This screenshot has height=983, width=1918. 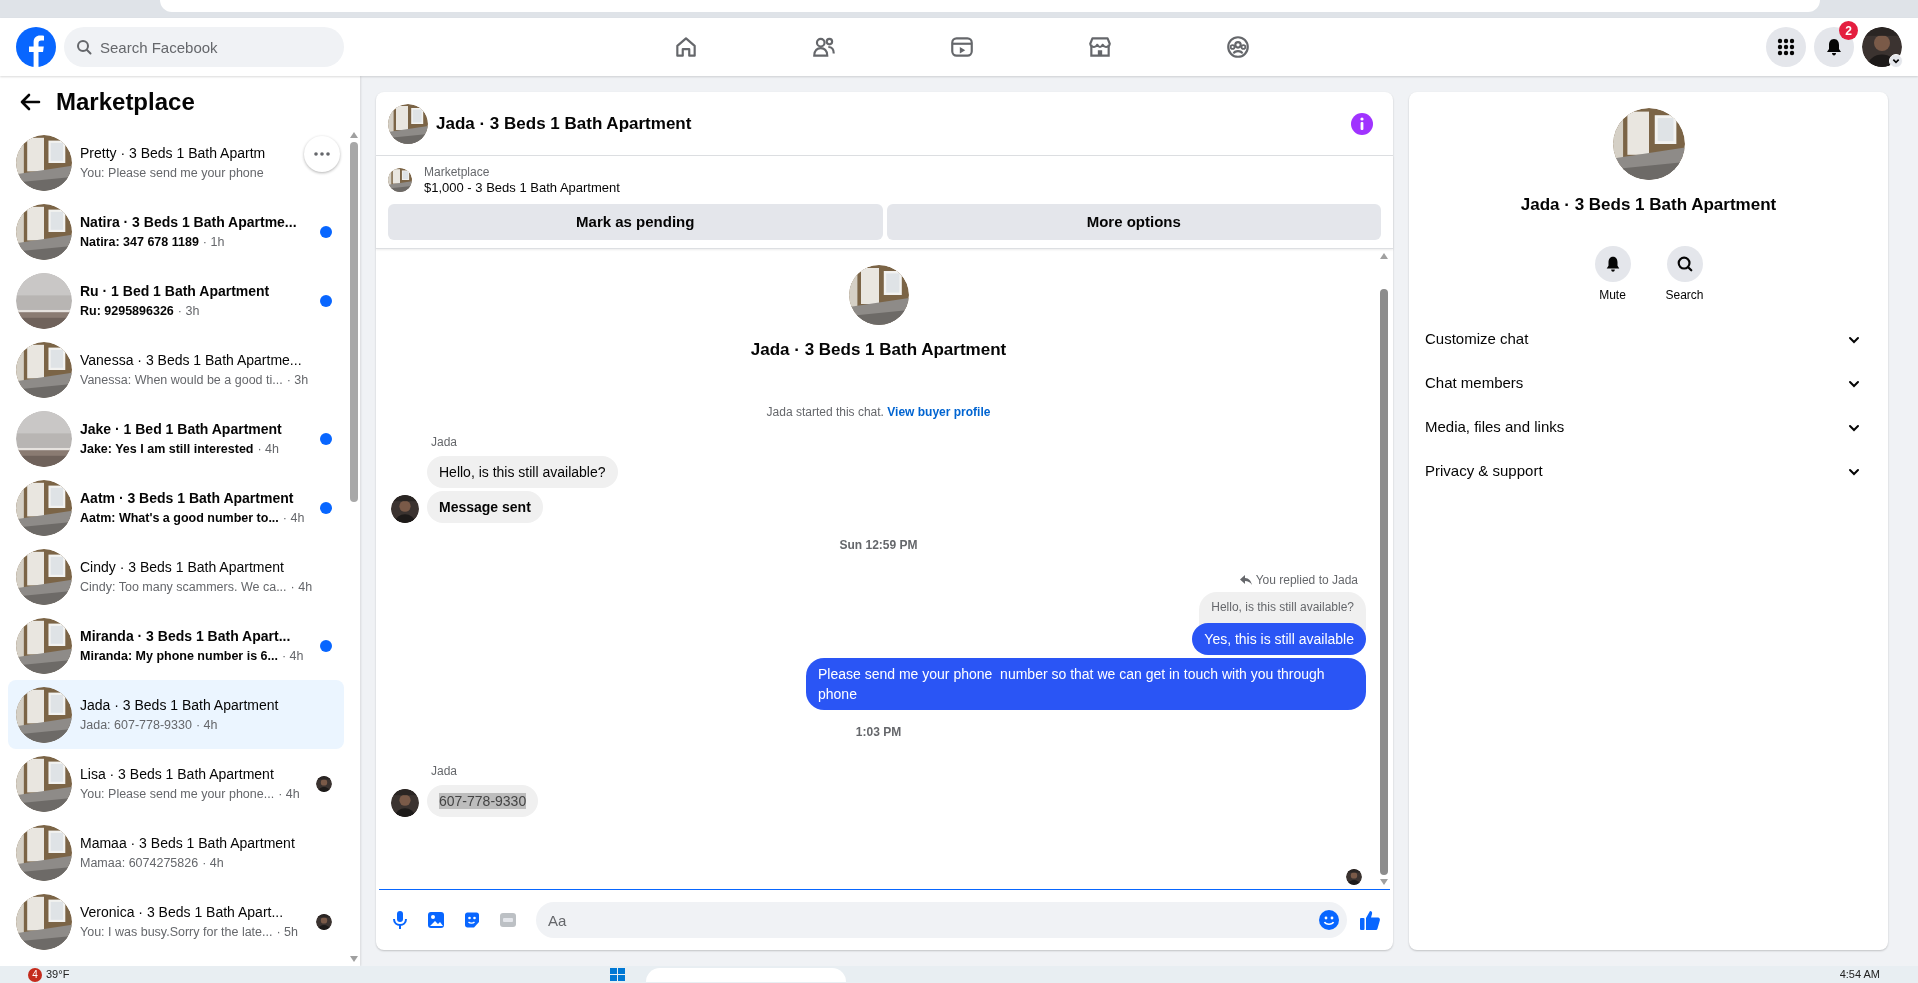 What do you see at coordinates (1086, 683) in the screenshot?
I see `message-bubble: Please send me your phone number so that we can get in touch with you through phone` at bounding box center [1086, 683].